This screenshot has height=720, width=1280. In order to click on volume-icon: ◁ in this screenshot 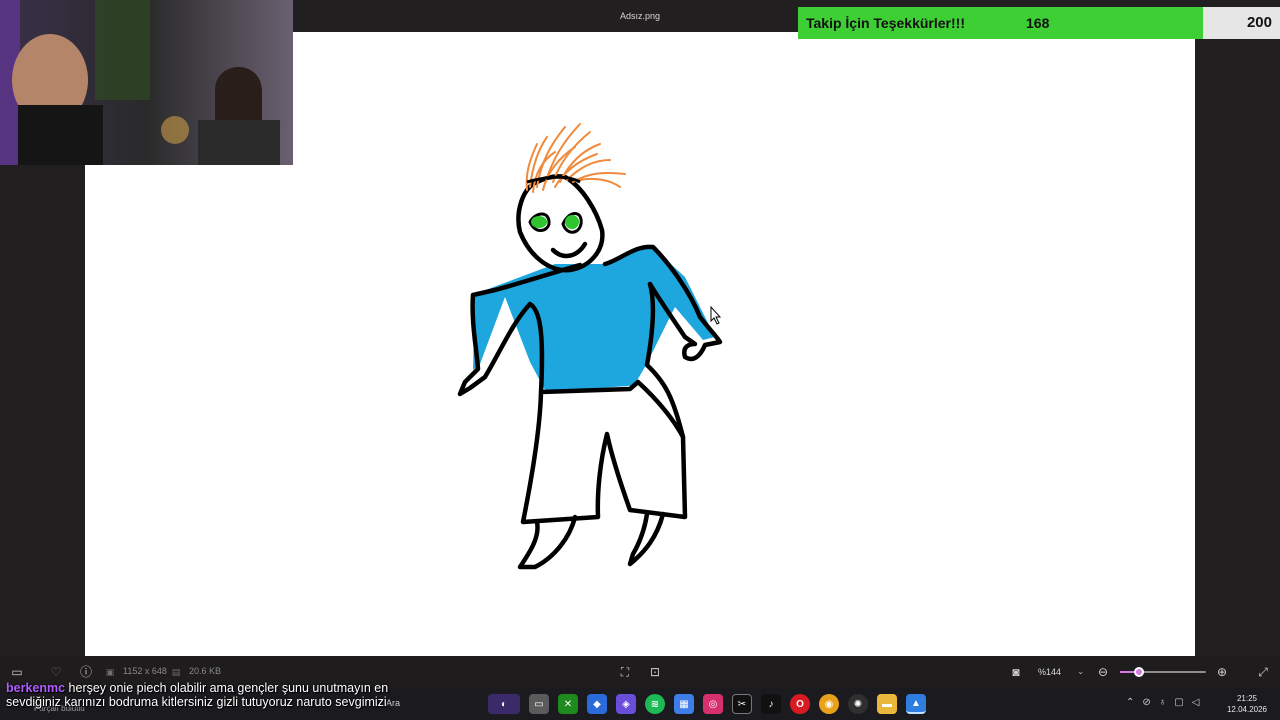, I will do `click(1196, 702)`.